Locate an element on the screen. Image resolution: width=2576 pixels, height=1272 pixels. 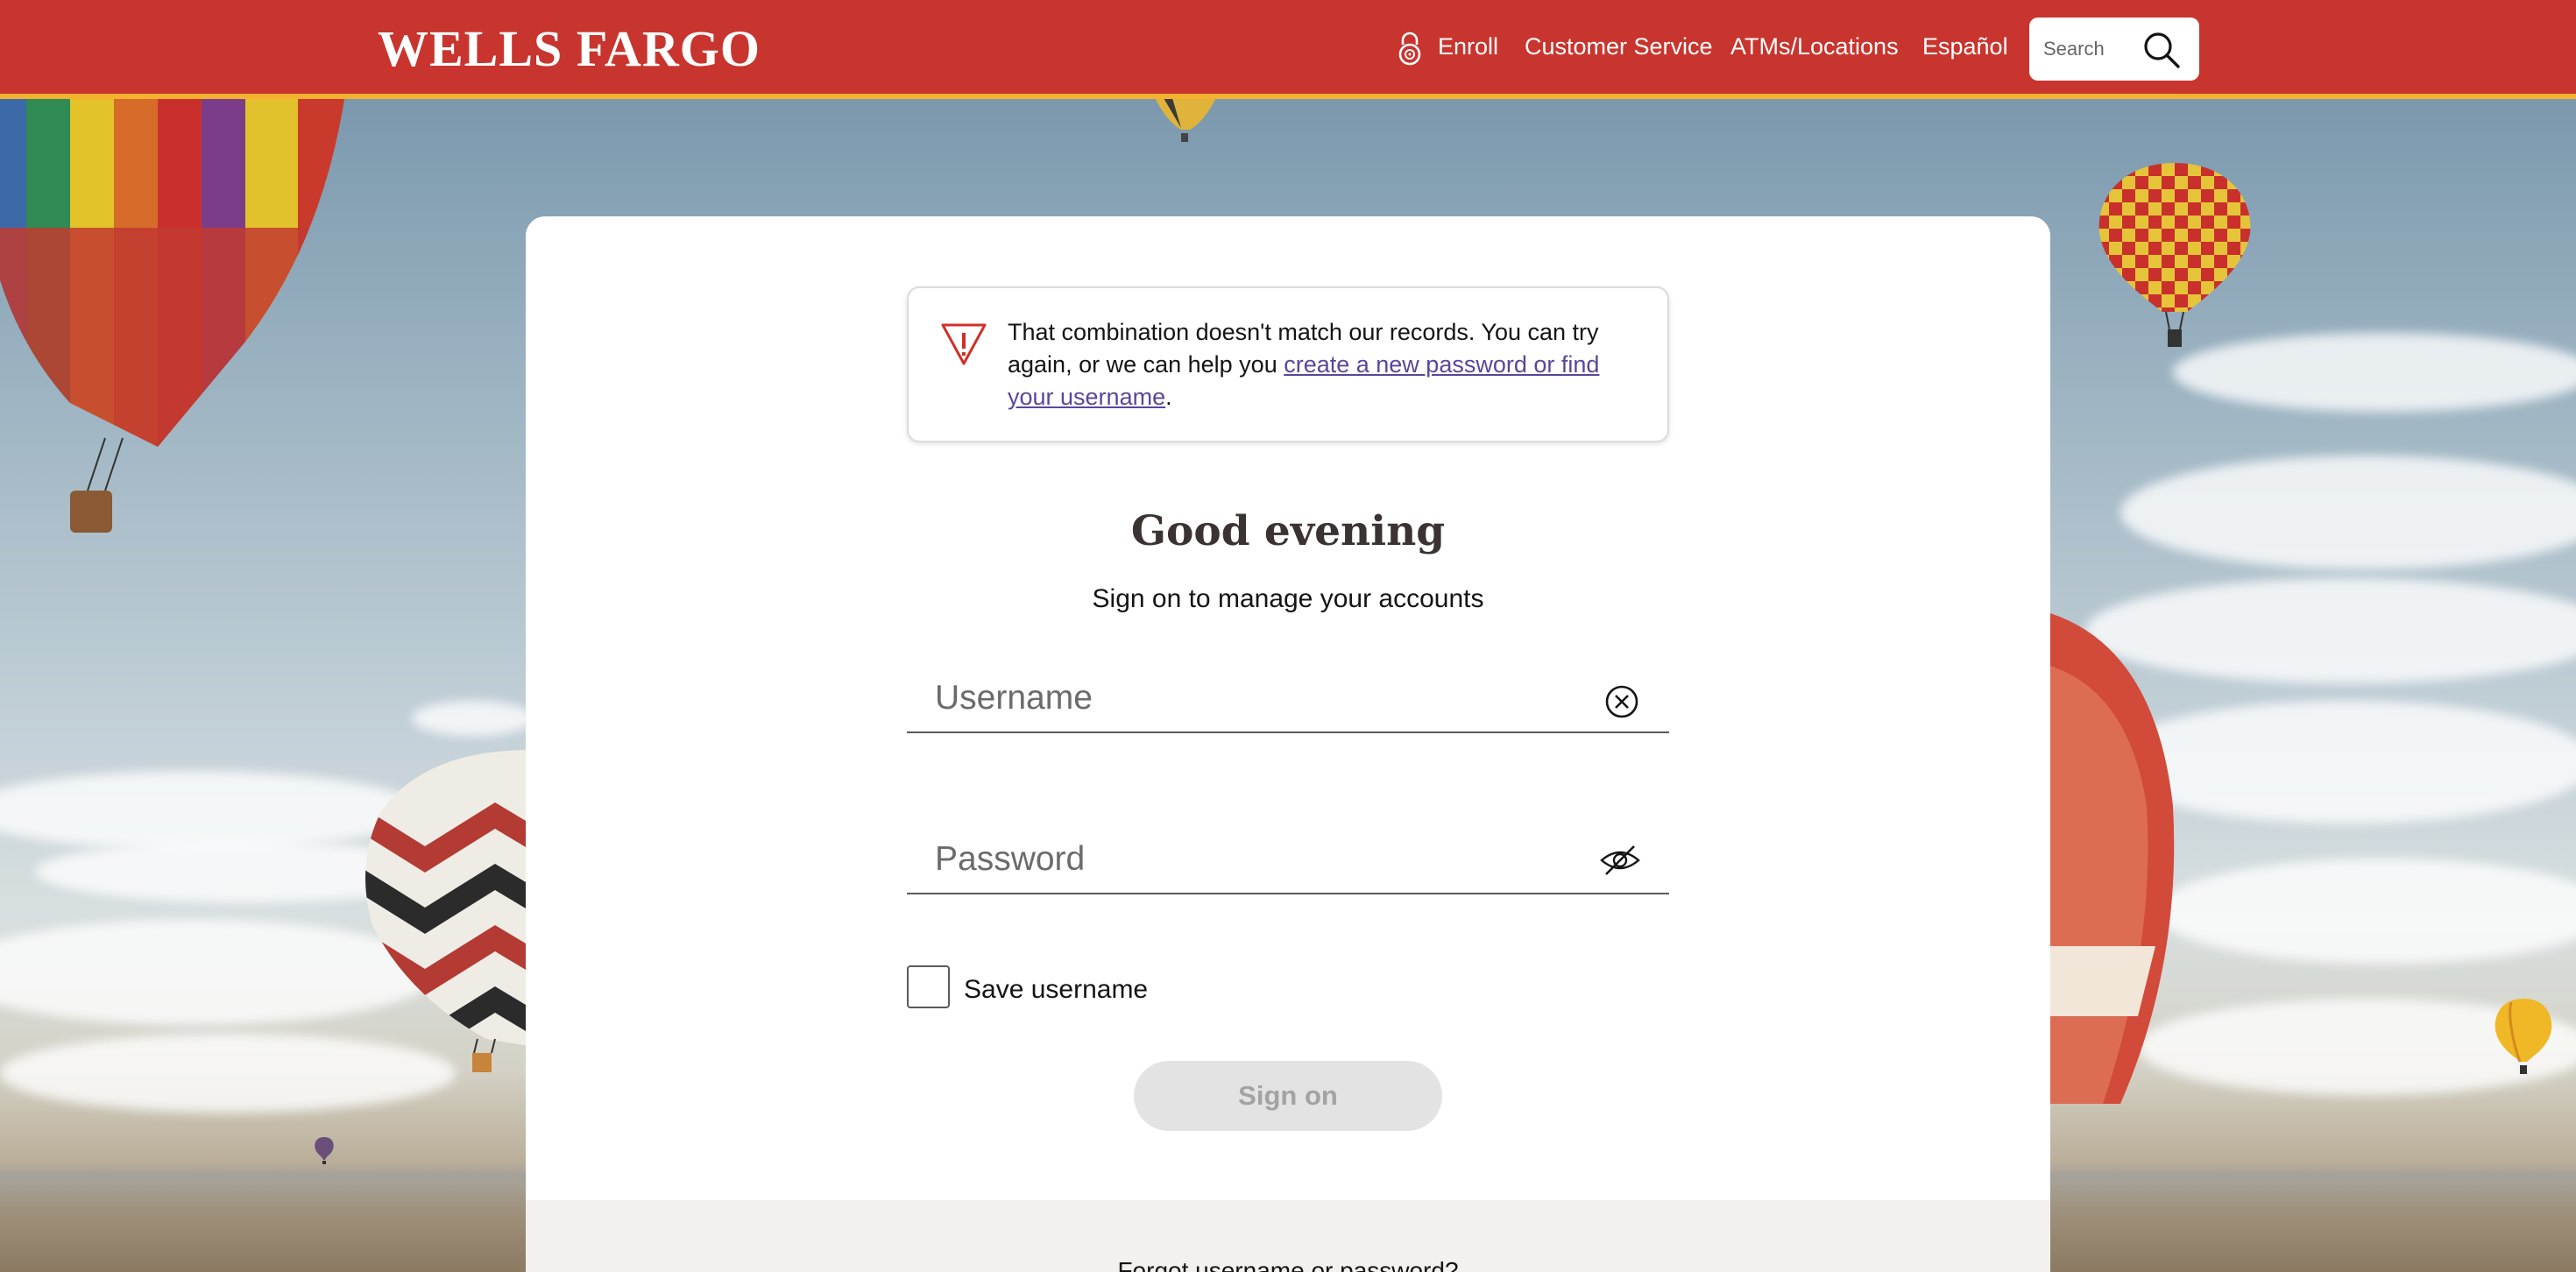
password-field is located at coordinates (1288, 859).